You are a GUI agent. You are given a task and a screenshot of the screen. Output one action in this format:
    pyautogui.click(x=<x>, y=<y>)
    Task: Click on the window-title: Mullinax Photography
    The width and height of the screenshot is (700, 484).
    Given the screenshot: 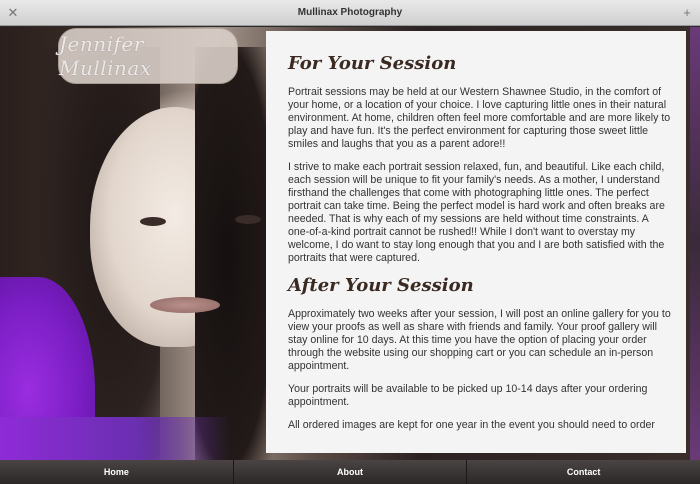 What is the action you would take?
    pyautogui.click(x=350, y=12)
    